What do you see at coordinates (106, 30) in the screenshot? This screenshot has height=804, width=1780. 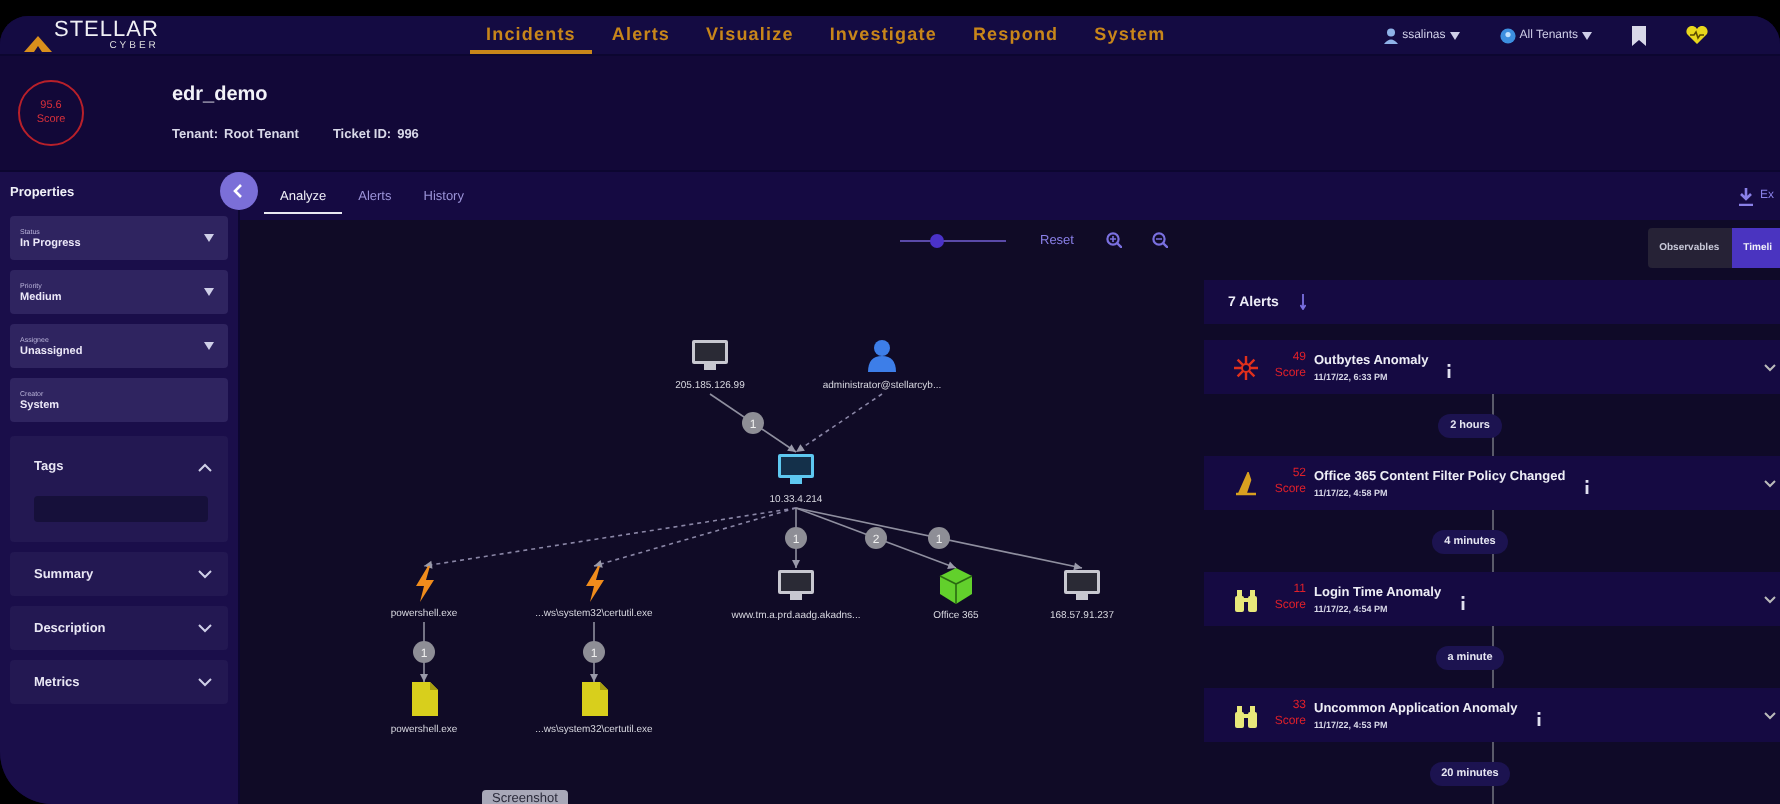 I see `logo-text: STELLAR` at bounding box center [106, 30].